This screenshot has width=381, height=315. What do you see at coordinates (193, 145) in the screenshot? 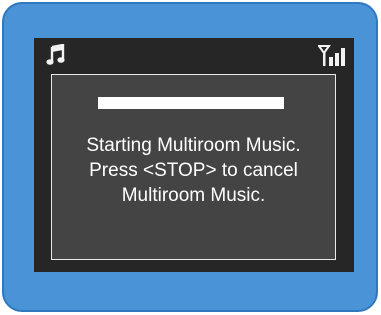
I see `message-line: Starting Multiroom Music.` at bounding box center [193, 145].